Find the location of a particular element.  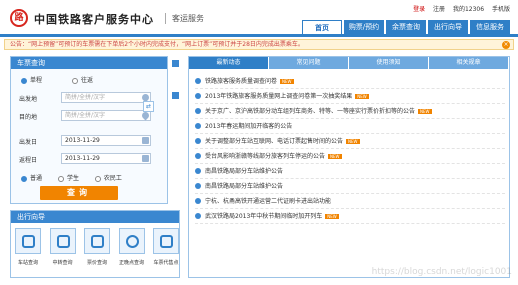

train-icon is located at coordinates (97, 241).